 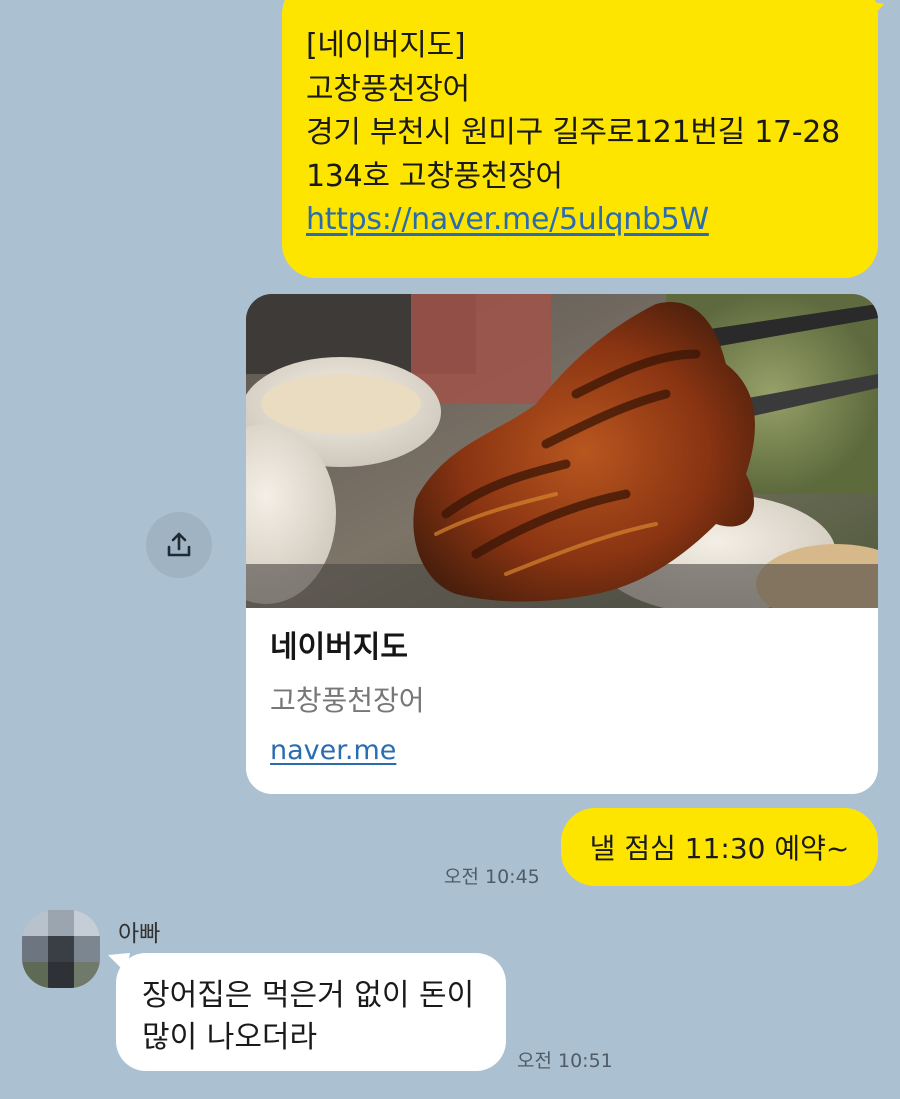 What do you see at coordinates (573, 132) in the screenshot?
I see `message-line: 경기 부천시 원미구 길주로121번길 17-28` at bounding box center [573, 132].